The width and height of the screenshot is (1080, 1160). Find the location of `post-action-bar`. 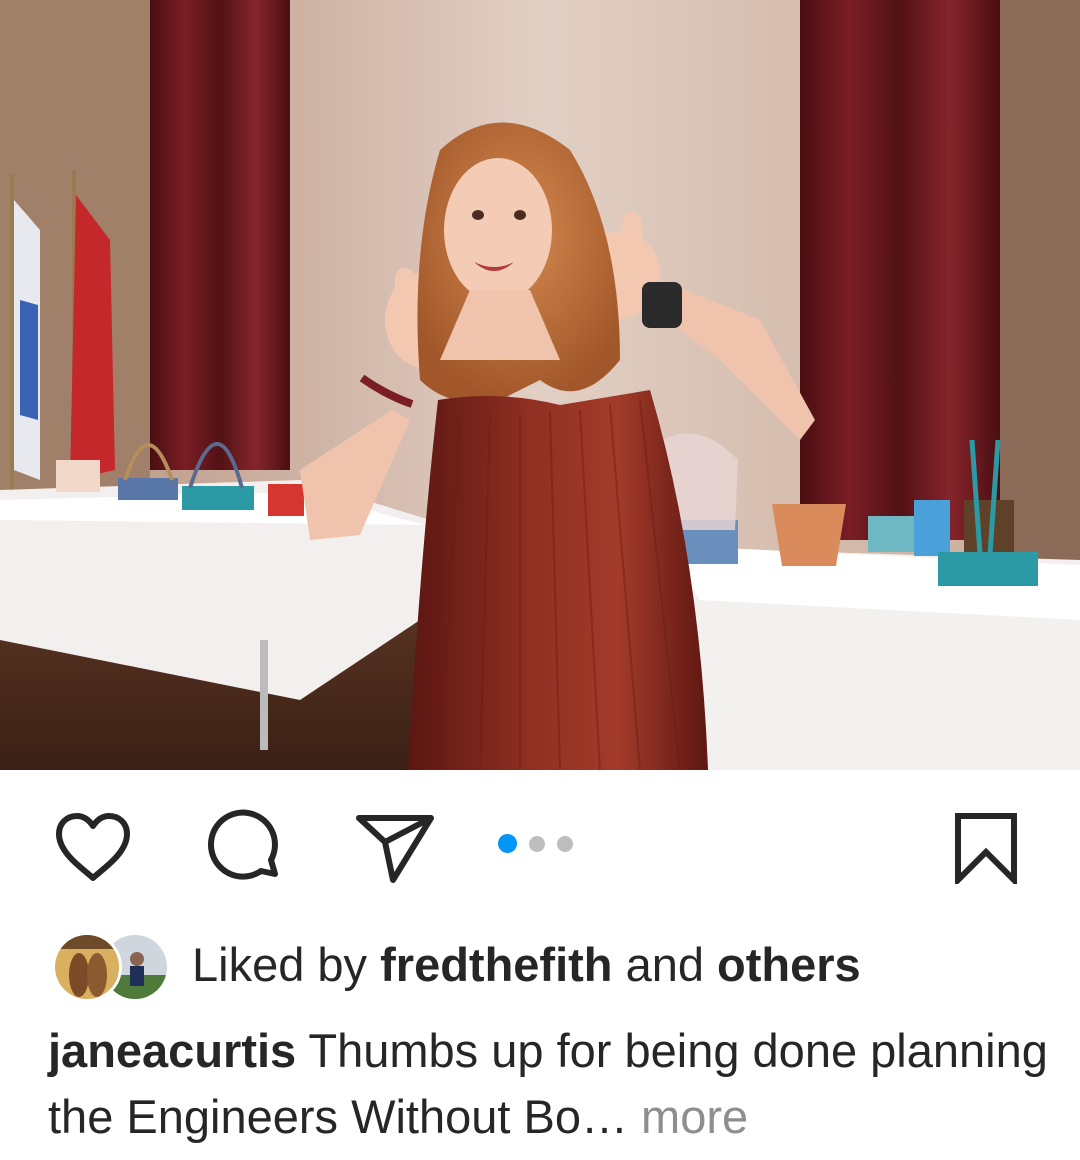

post-action-bar is located at coordinates (540, 845).